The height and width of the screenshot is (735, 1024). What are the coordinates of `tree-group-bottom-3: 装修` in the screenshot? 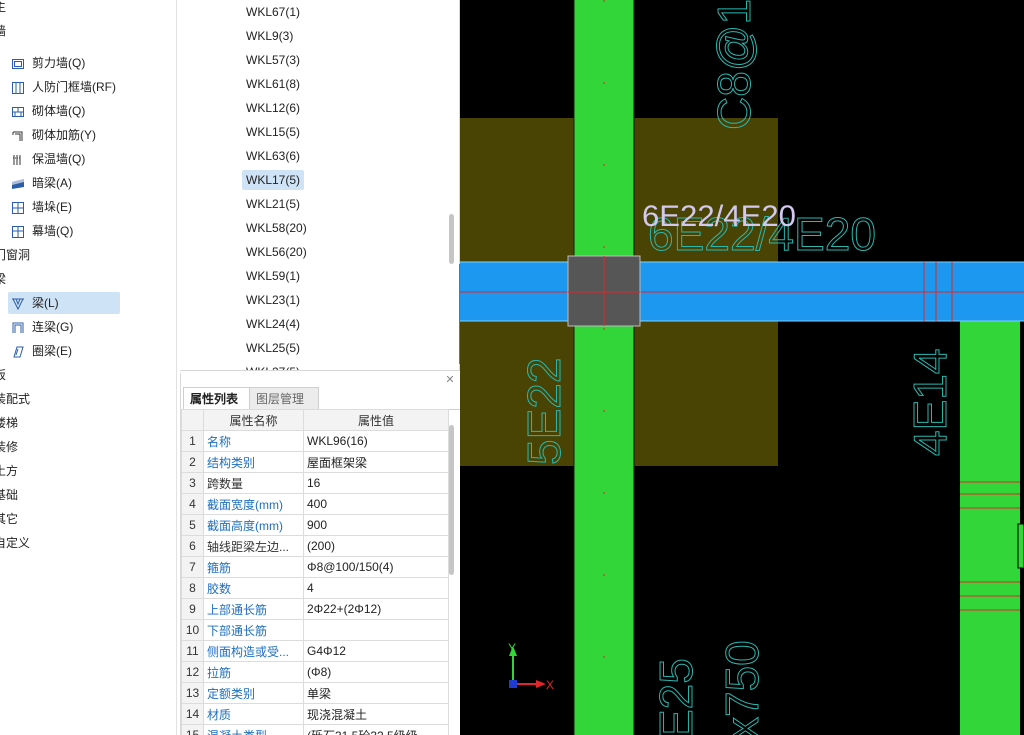 It's located at (9, 447).